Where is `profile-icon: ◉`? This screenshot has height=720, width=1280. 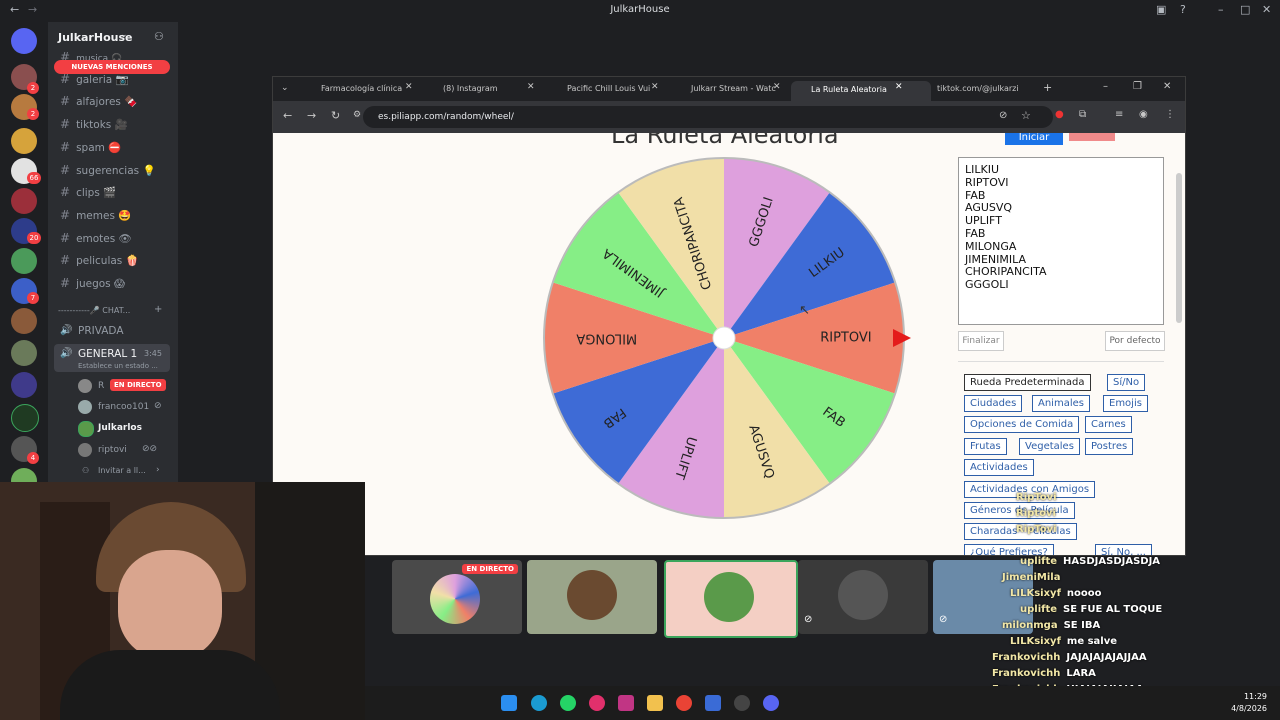
profile-icon: ◉ is located at coordinates (1143, 114).